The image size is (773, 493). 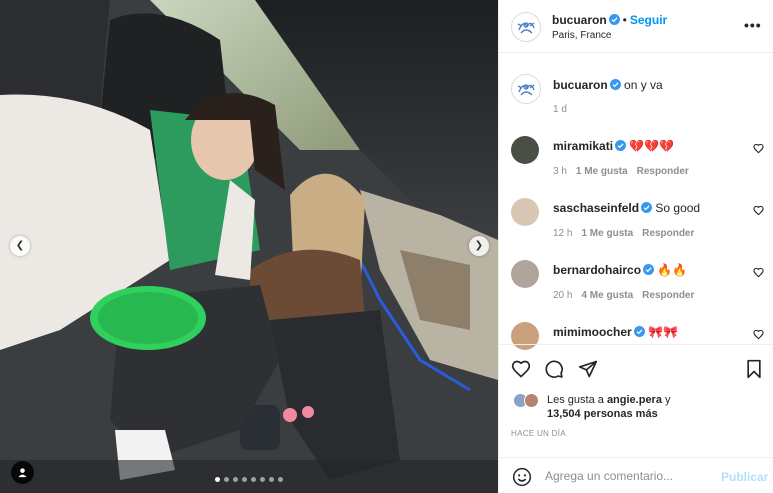 What do you see at coordinates (663, 332) in the screenshot?
I see `comment-text: 🎀🎀` at bounding box center [663, 332].